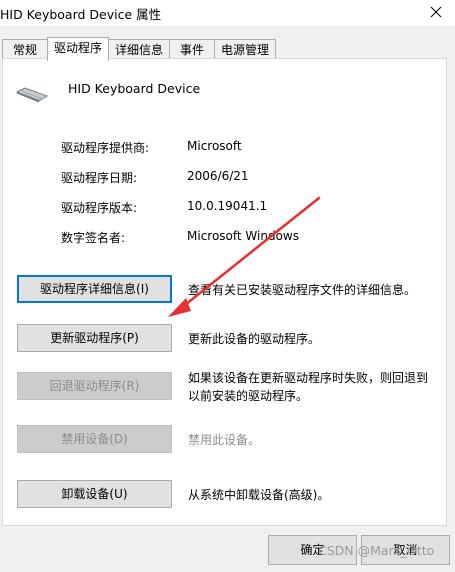 This screenshot has width=455, height=572. Describe the element at coordinates (78, 49) in the screenshot. I see `tab-driver: 驱动程序` at that location.